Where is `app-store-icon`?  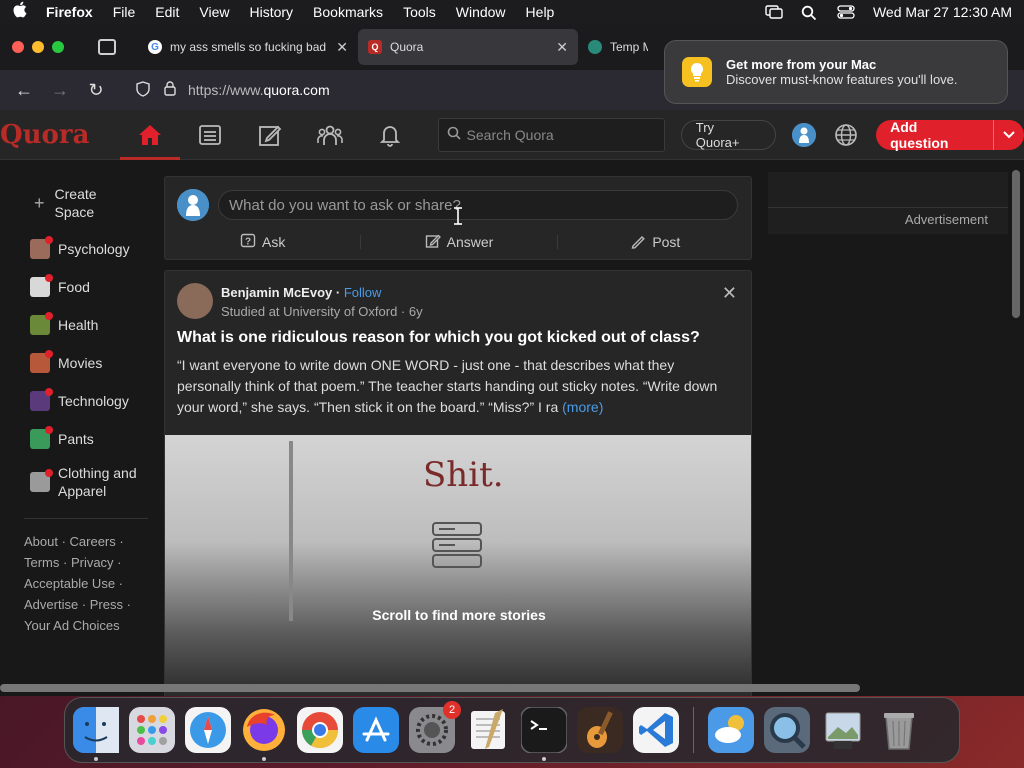
app-store-icon is located at coordinates (376, 730).